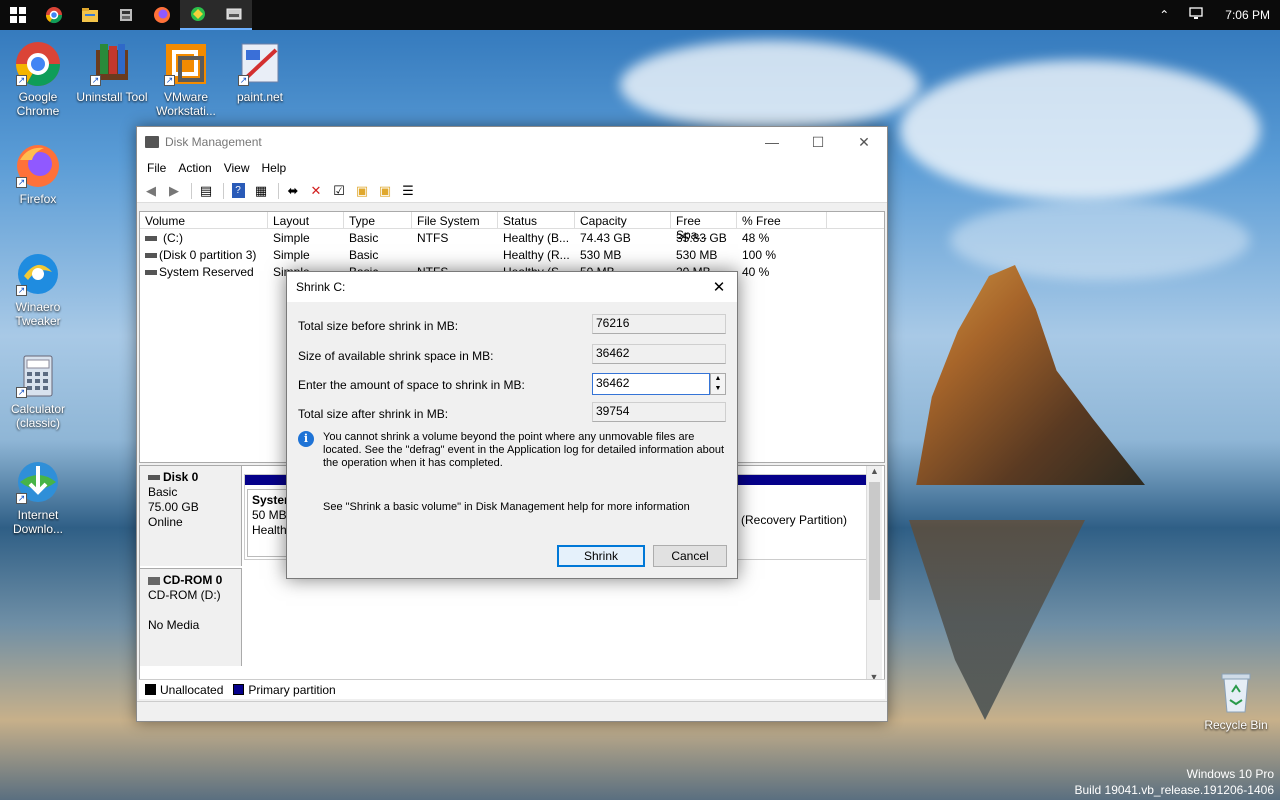  I want to click on connect-drive-icon: ⬌, so click(293, 191).